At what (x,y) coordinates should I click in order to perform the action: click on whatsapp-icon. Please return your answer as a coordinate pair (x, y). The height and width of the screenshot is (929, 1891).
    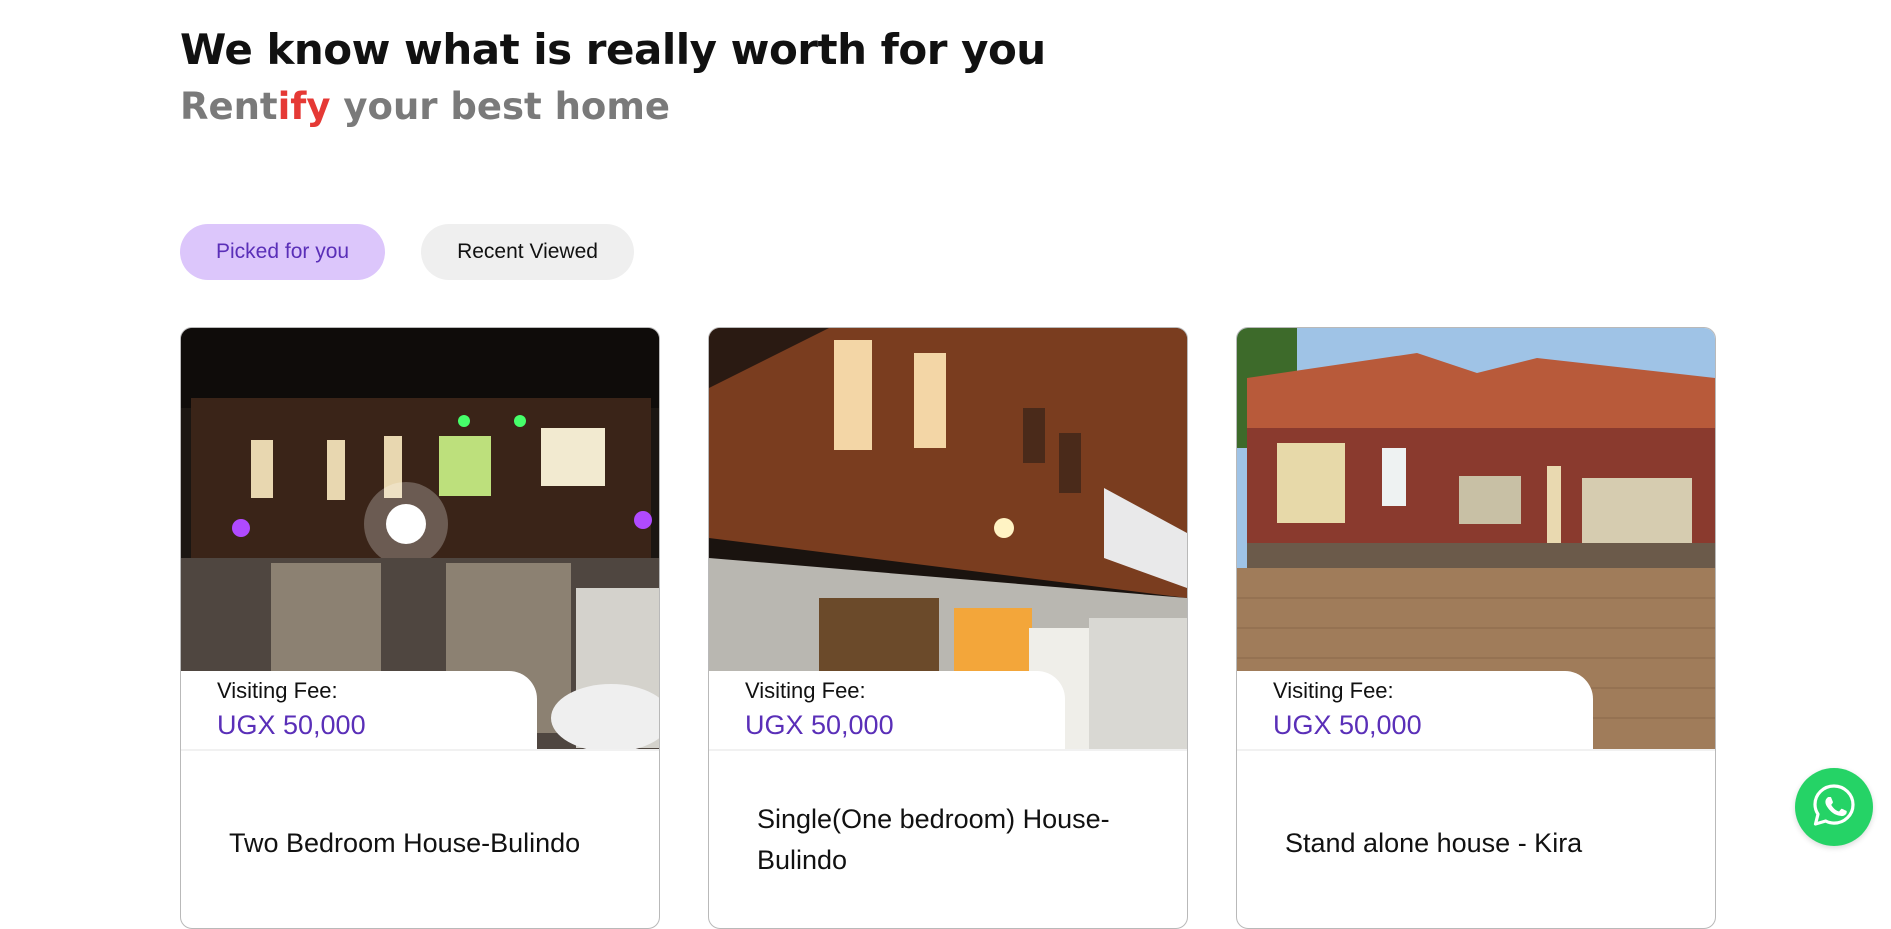
    Looking at the image, I should click on (1834, 807).